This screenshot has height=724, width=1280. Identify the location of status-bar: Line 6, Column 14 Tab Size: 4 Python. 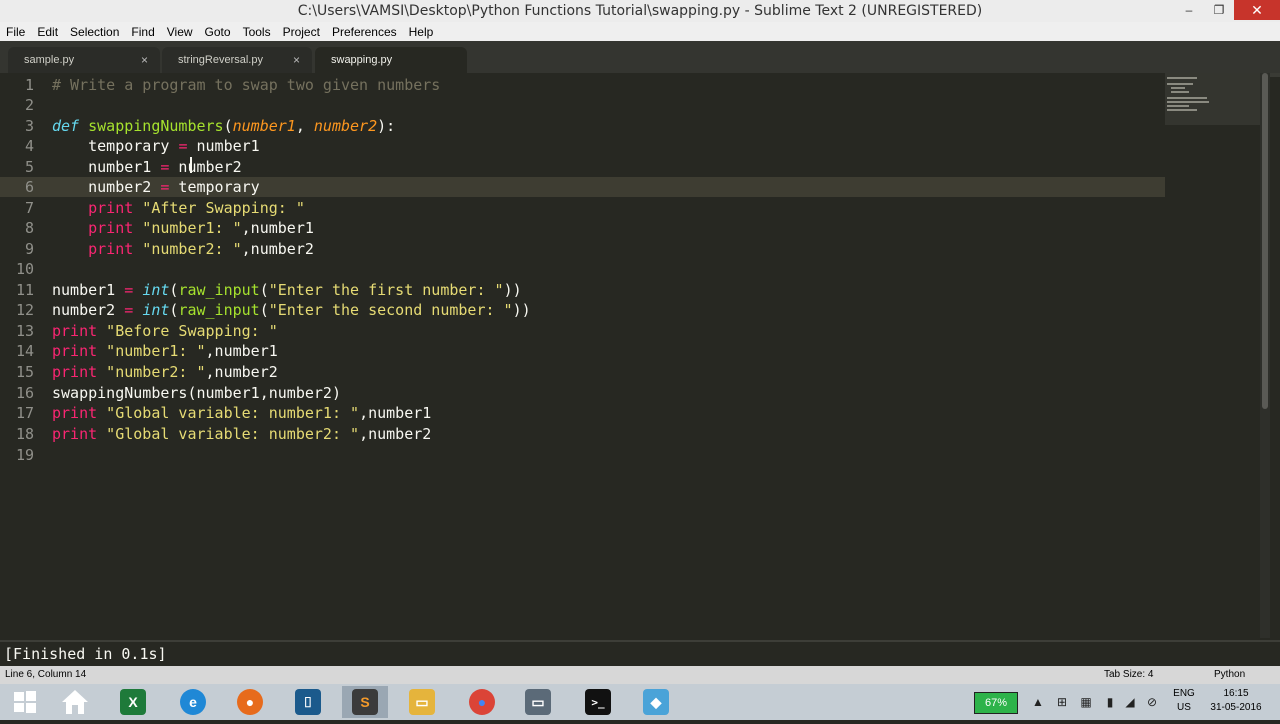
(640, 675).